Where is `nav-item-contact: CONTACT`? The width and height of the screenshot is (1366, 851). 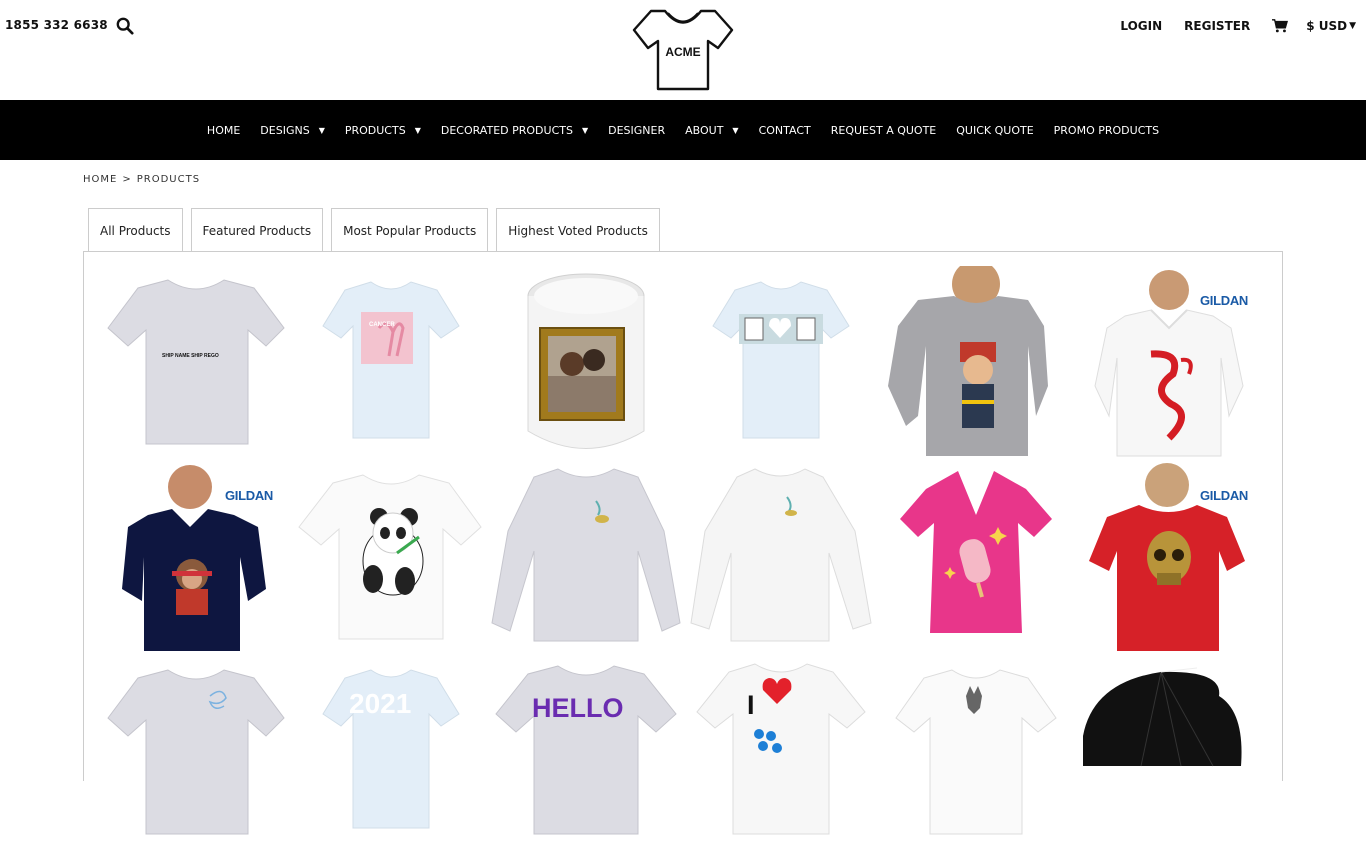
nav-item-contact: CONTACT is located at coordinates (785, 130).